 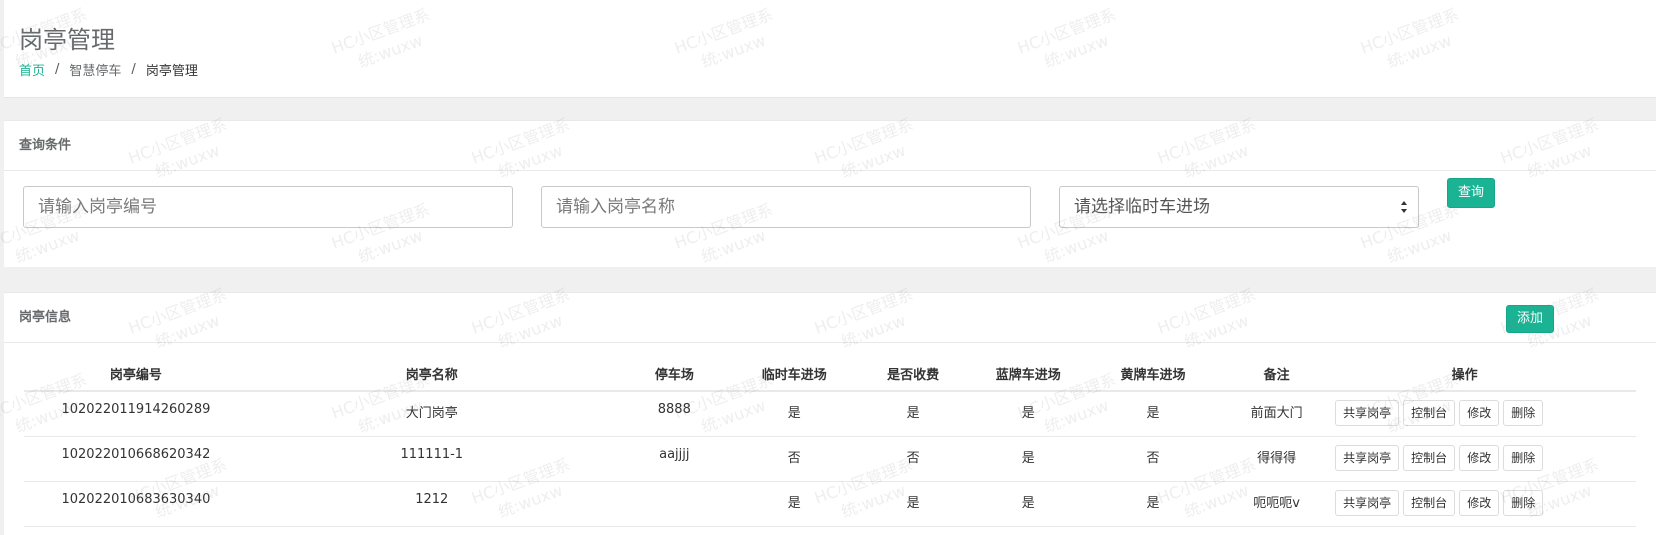 I want to click on search-button: 查询, so click(x=1471, y=193).